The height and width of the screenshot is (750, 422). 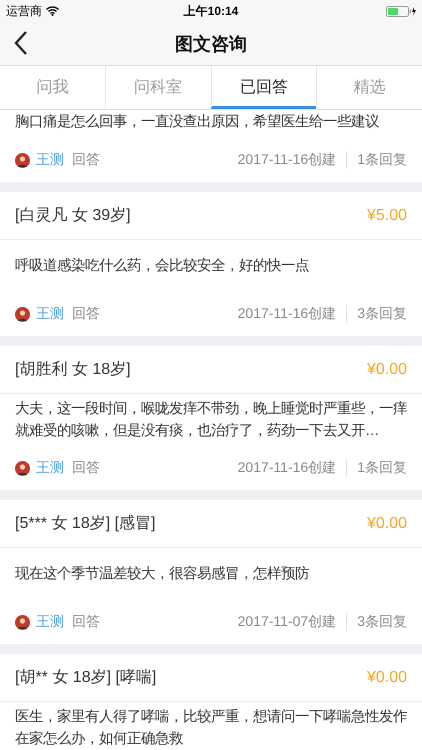 I want to click on wifi-icon, so click(x=52, y=11).